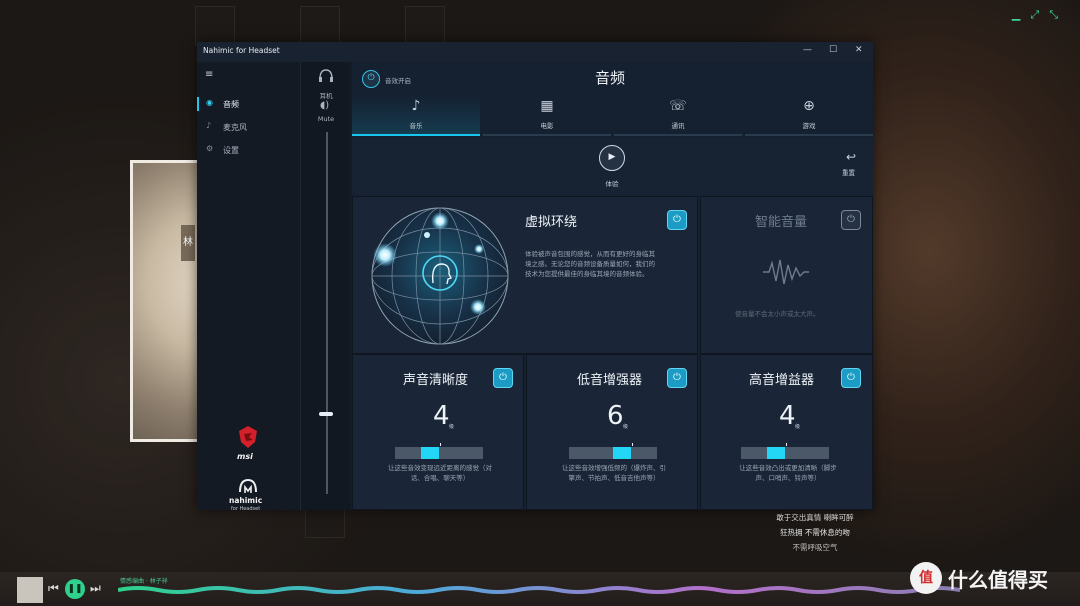 Image resolution: width=1080 pixels, height=606 pixels. I want to click on lyric-line: 敢于交出真情 喇眸可醉, so click(815, 517).